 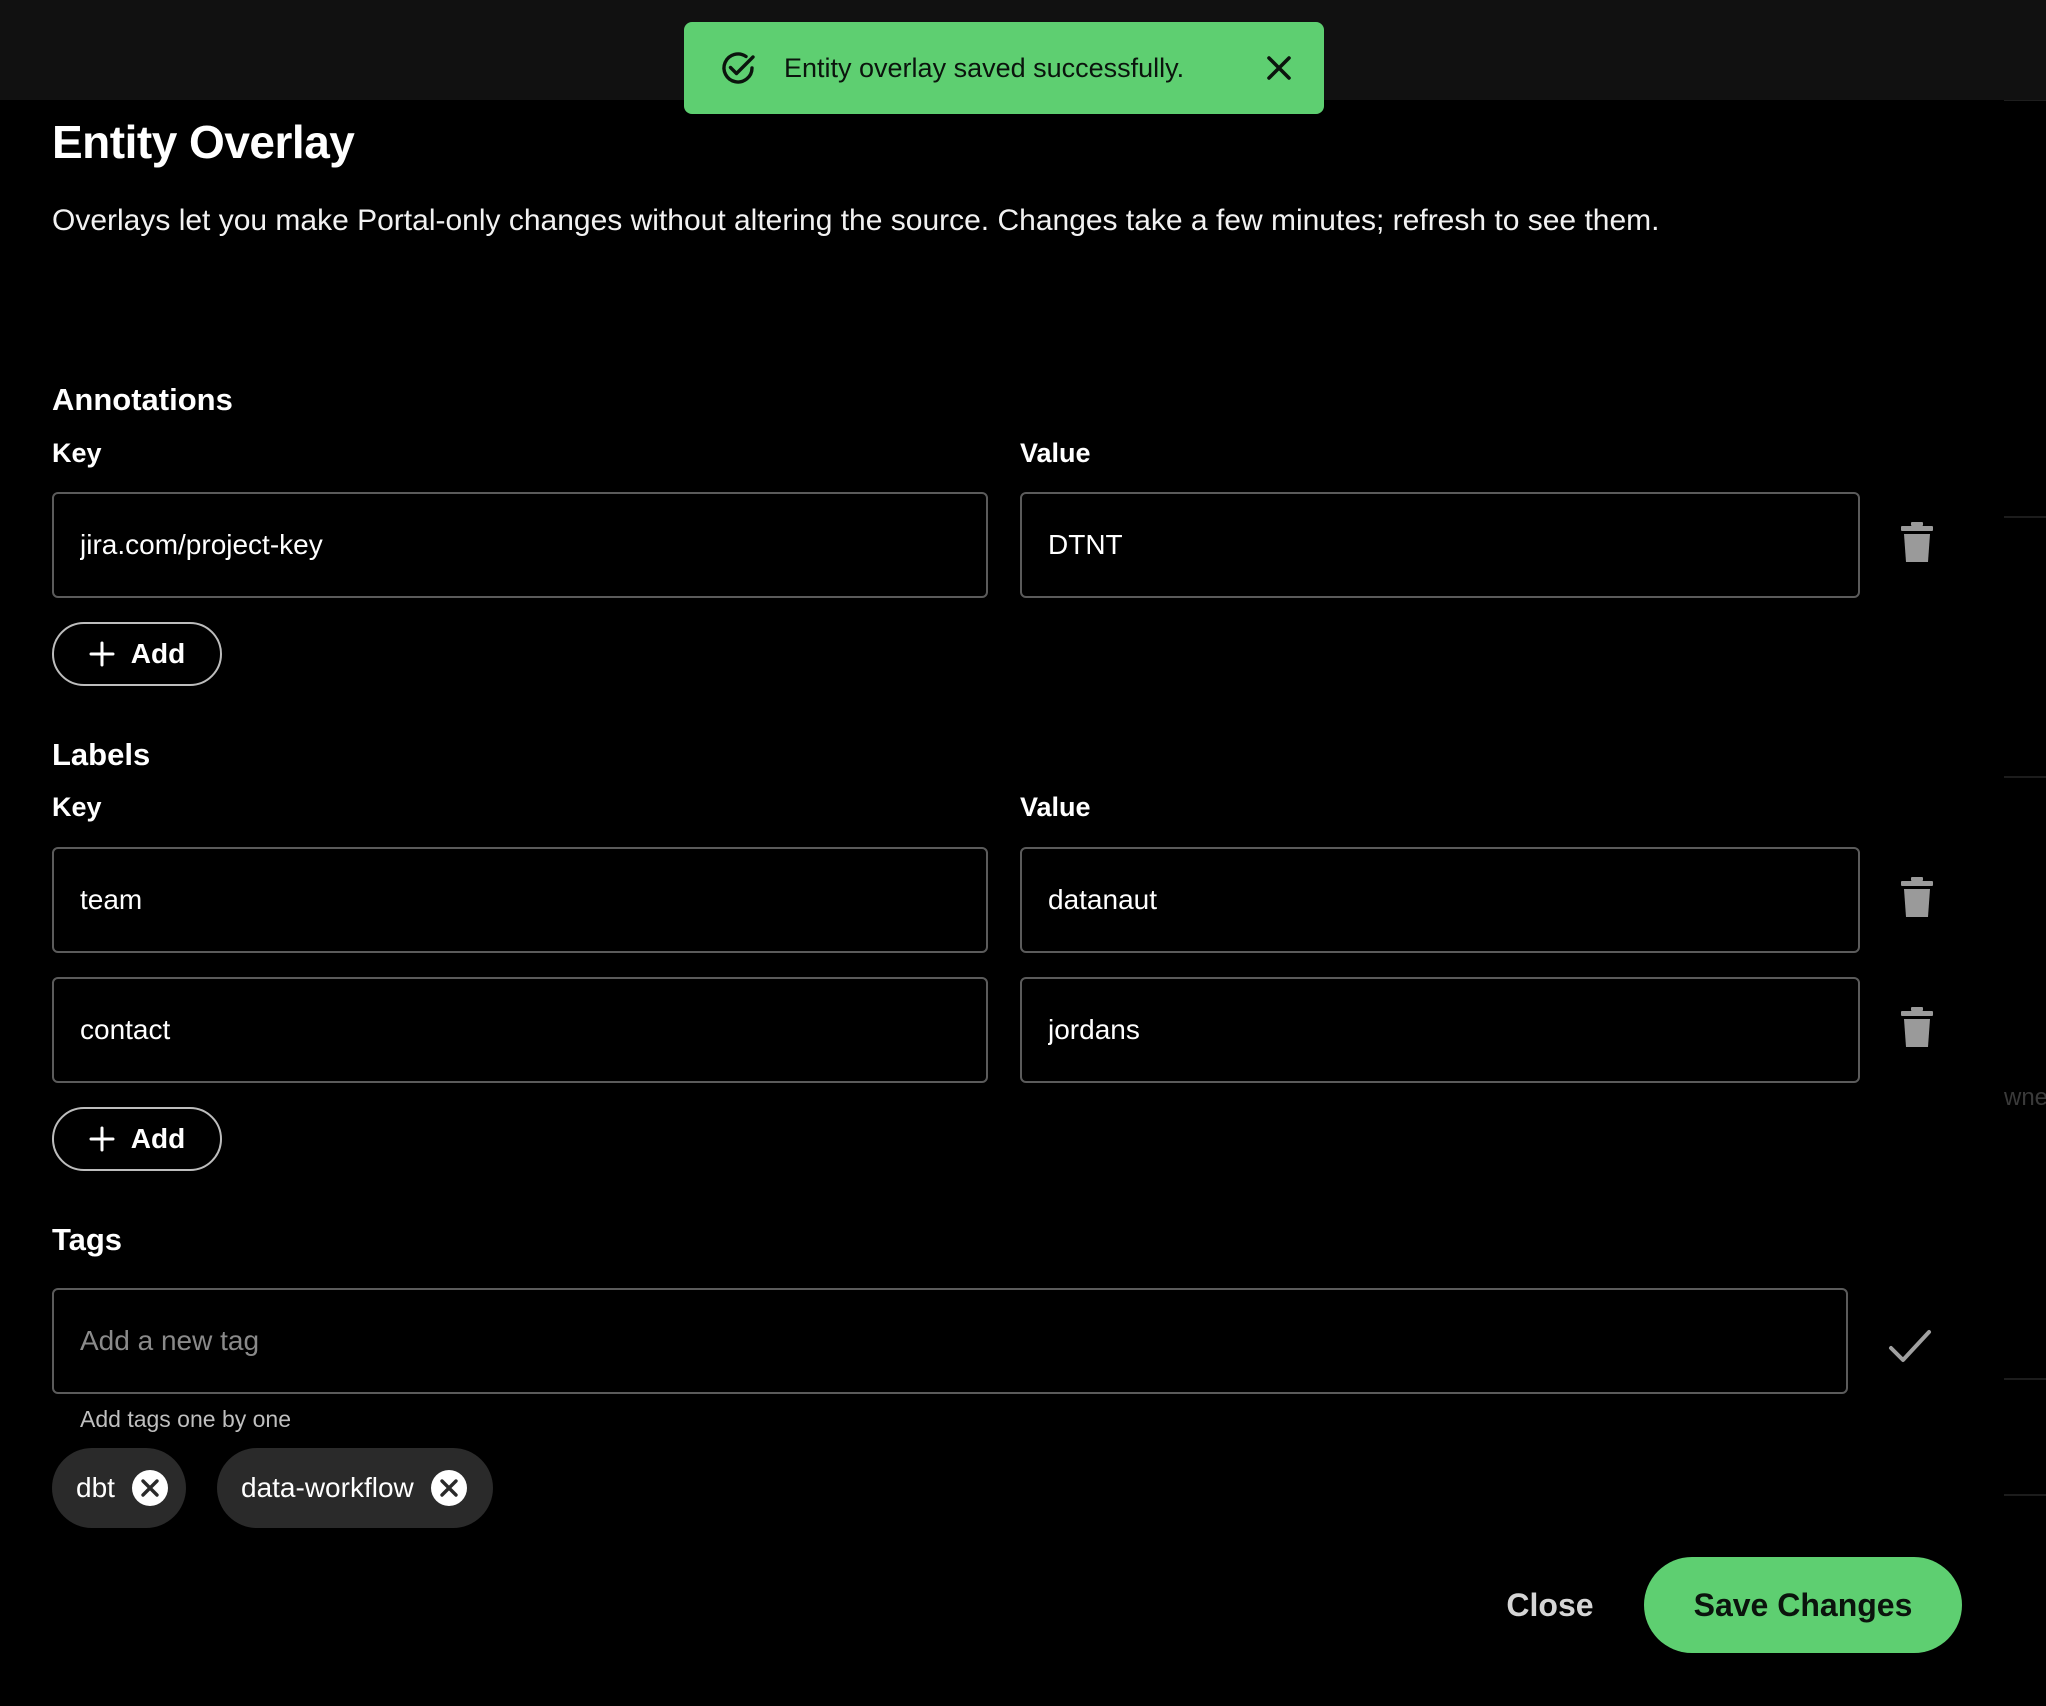 I want to click on success-toast: Entity overlay saved successfully., so click(x=1004, y=68).